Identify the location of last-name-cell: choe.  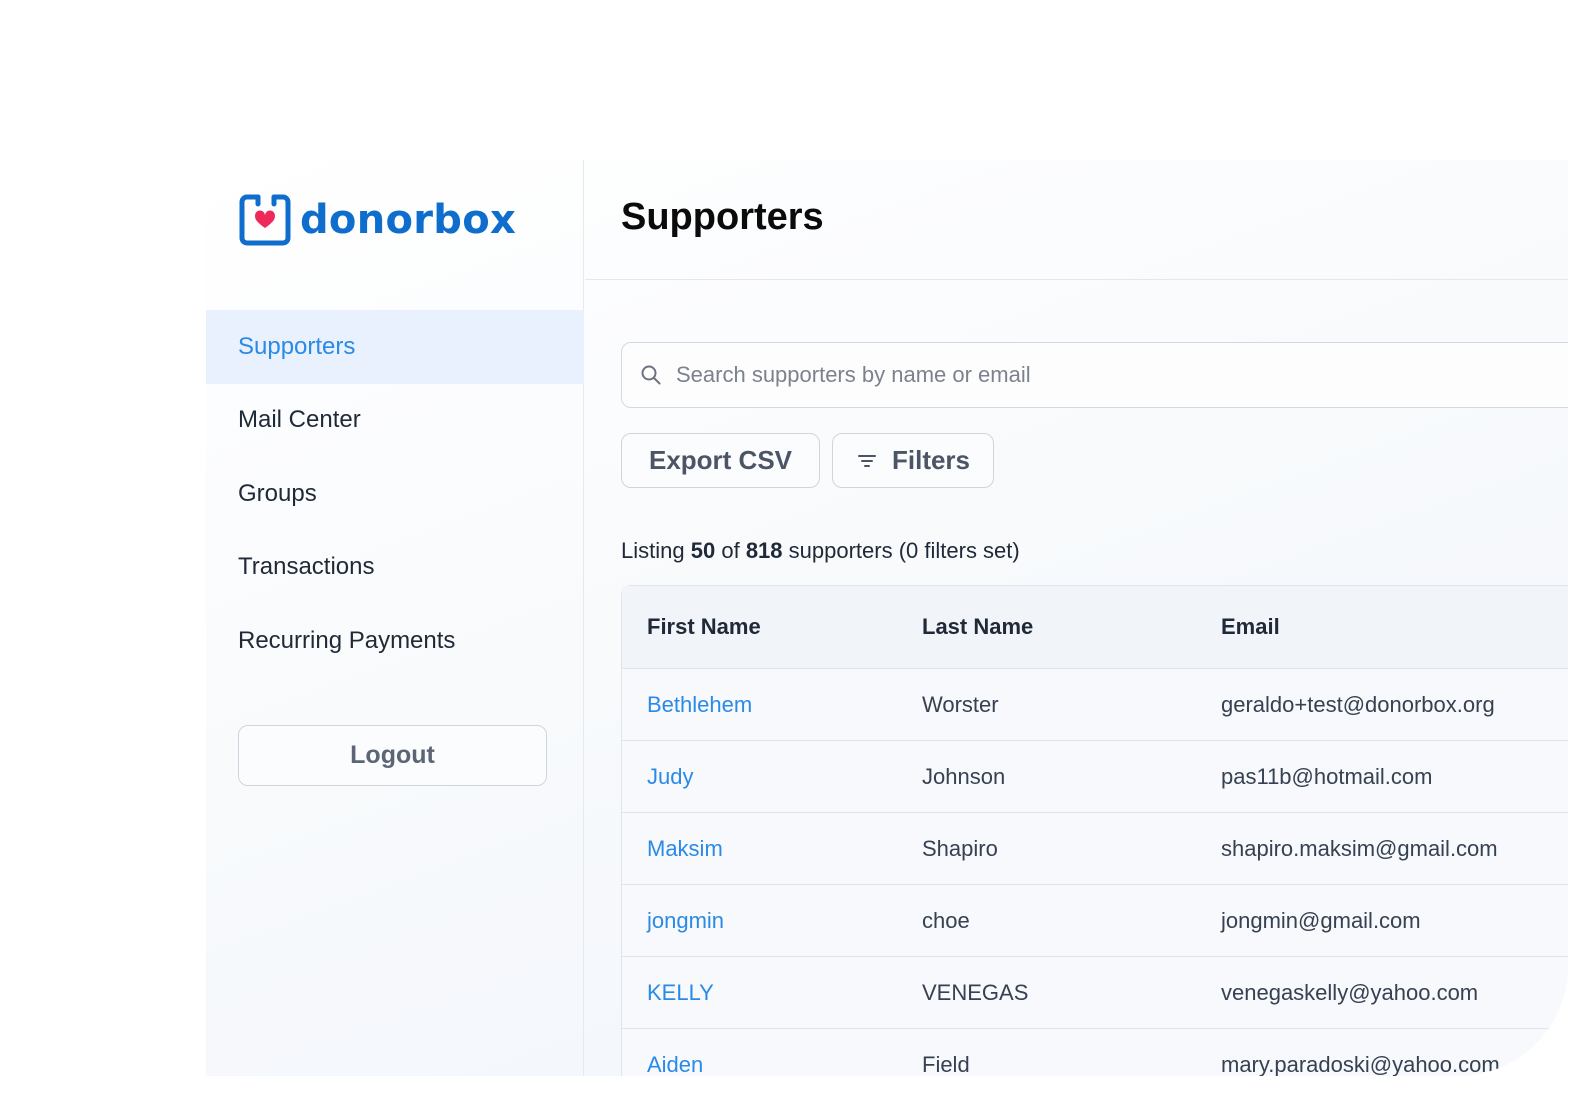
(946, 920).